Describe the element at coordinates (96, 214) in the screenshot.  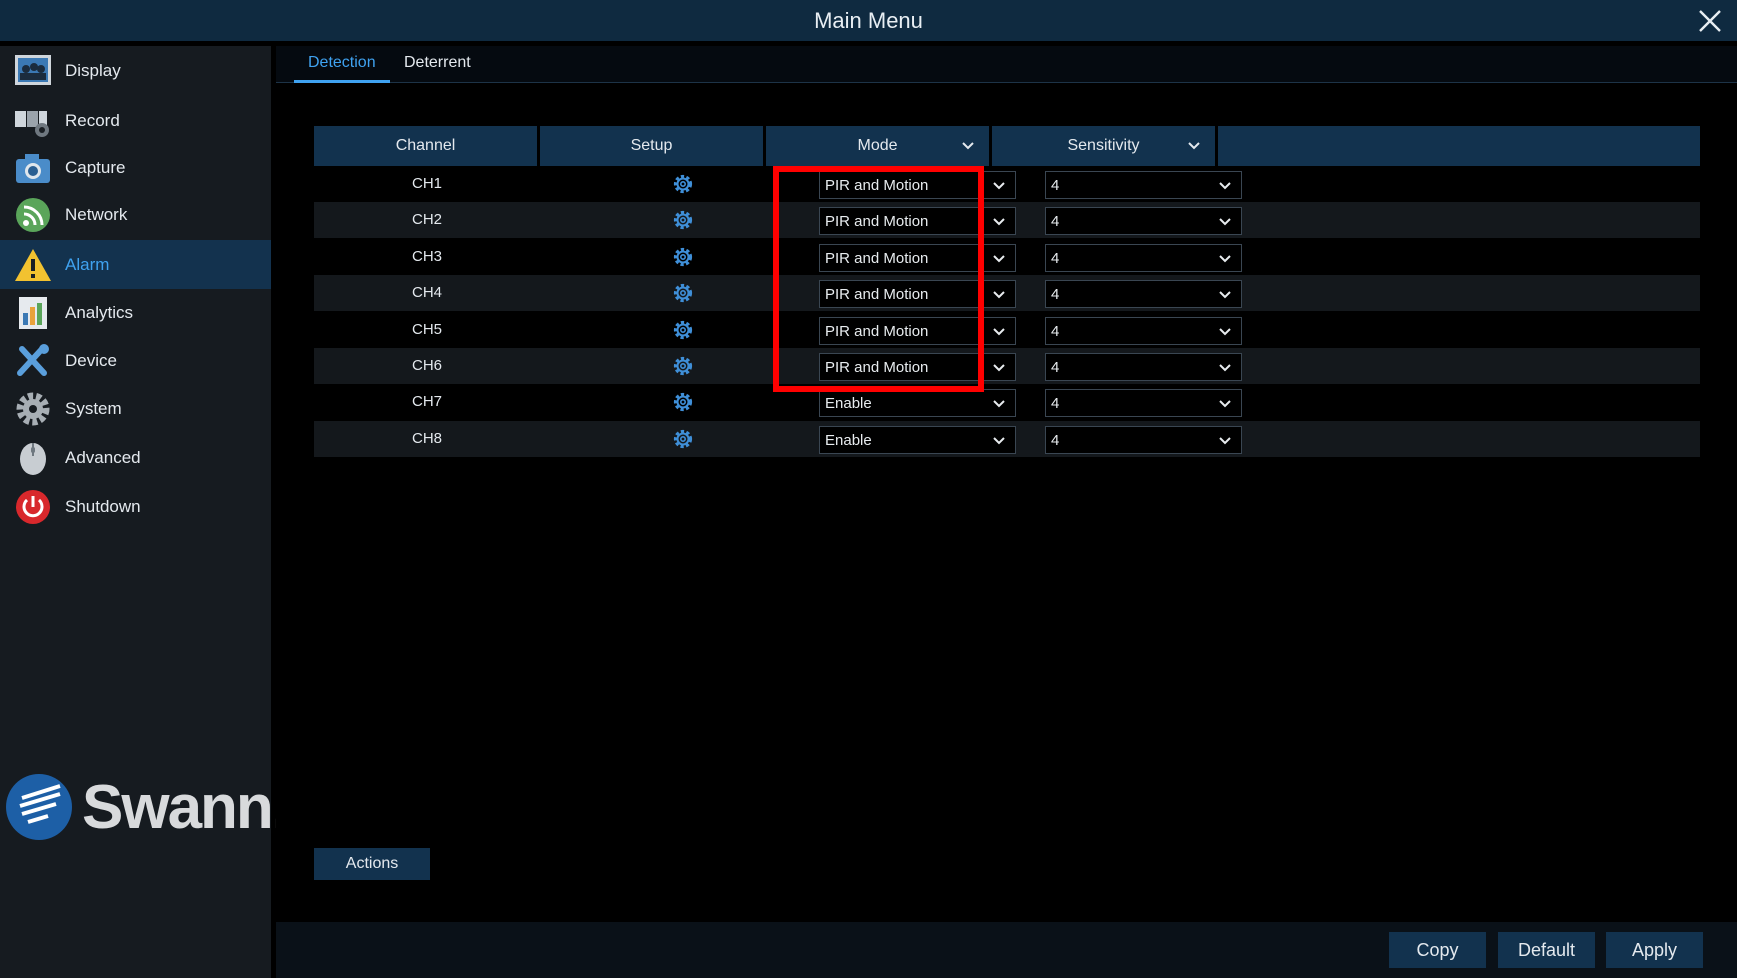
I see `sidebar-item-label: Network` at that location.